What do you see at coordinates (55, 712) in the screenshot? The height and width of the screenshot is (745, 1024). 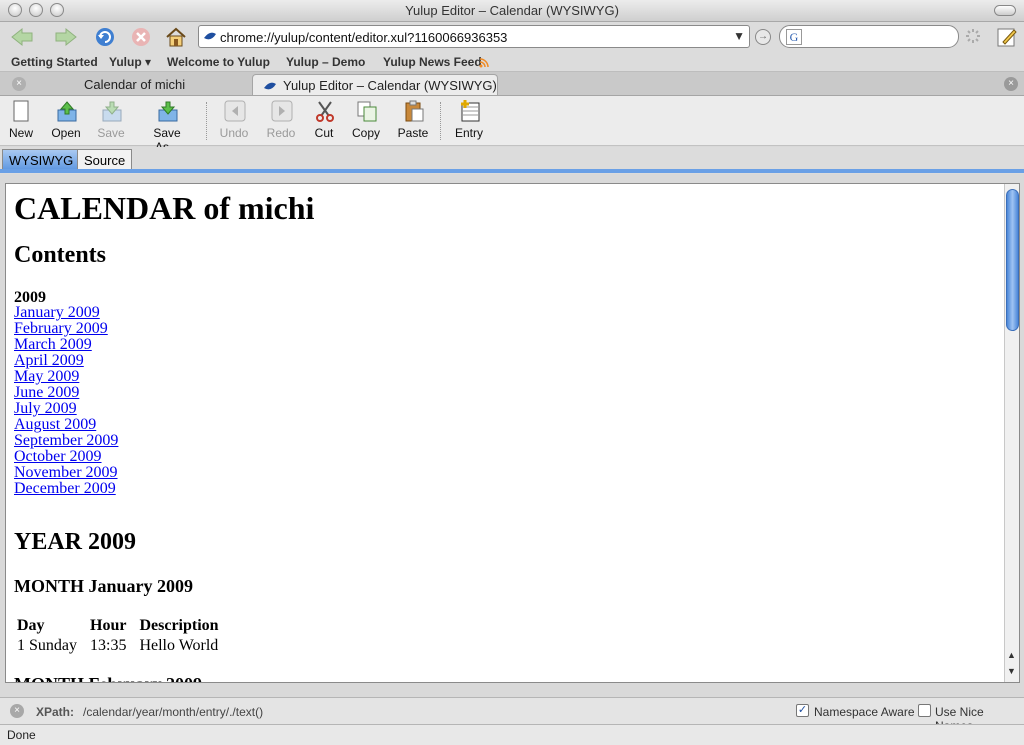 I see `xpath-label: XPath:` at bounding box center [55, 712].